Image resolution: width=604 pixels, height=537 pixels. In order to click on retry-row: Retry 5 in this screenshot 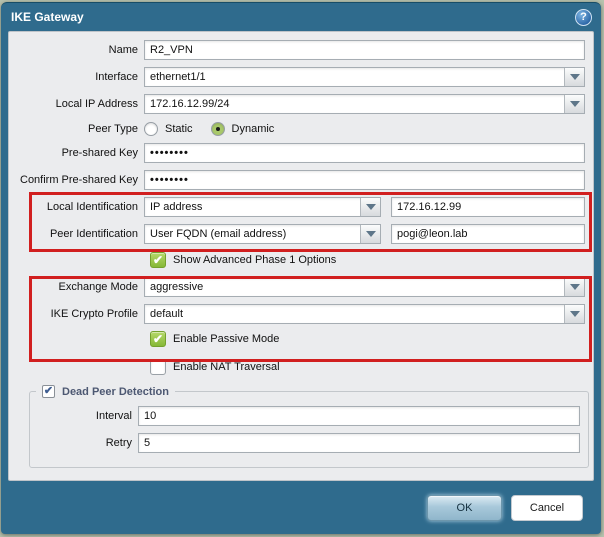, I will do `click(305, 443)`.